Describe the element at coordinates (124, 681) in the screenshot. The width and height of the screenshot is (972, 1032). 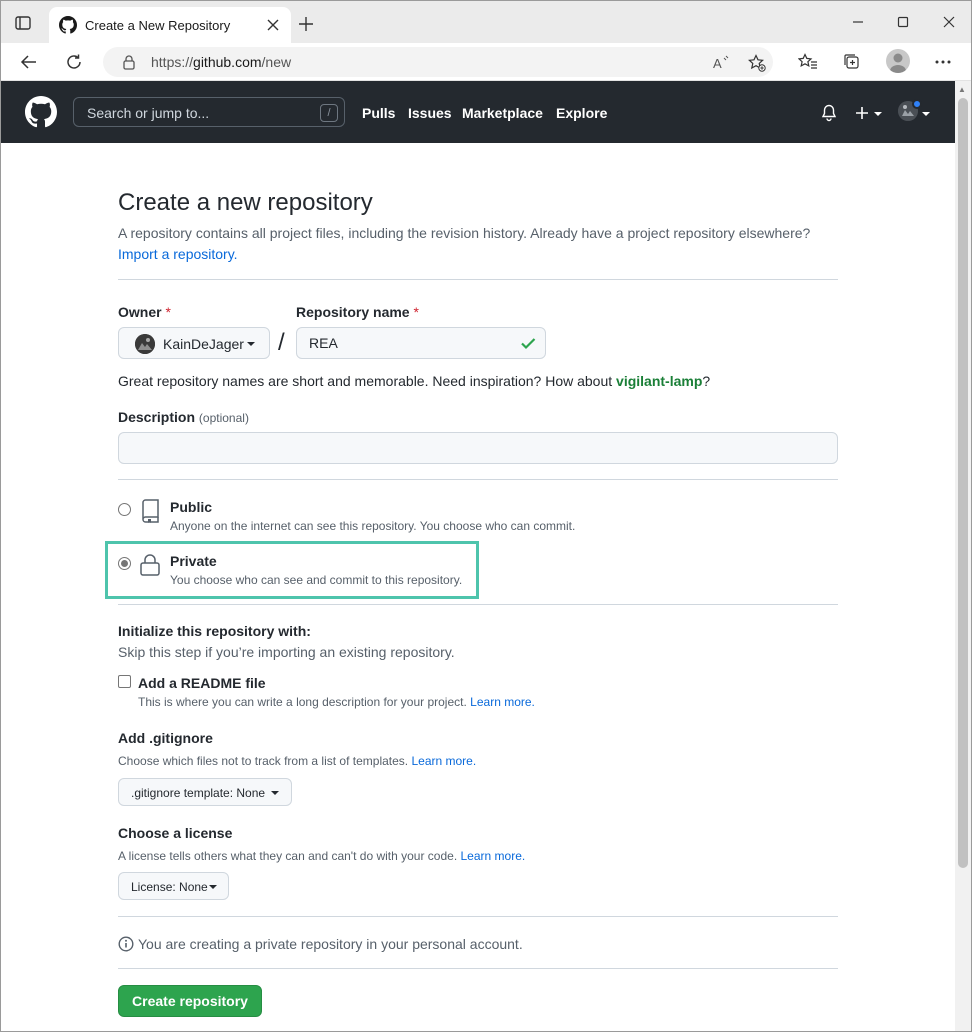
I see `readme-checkbox` at that location.